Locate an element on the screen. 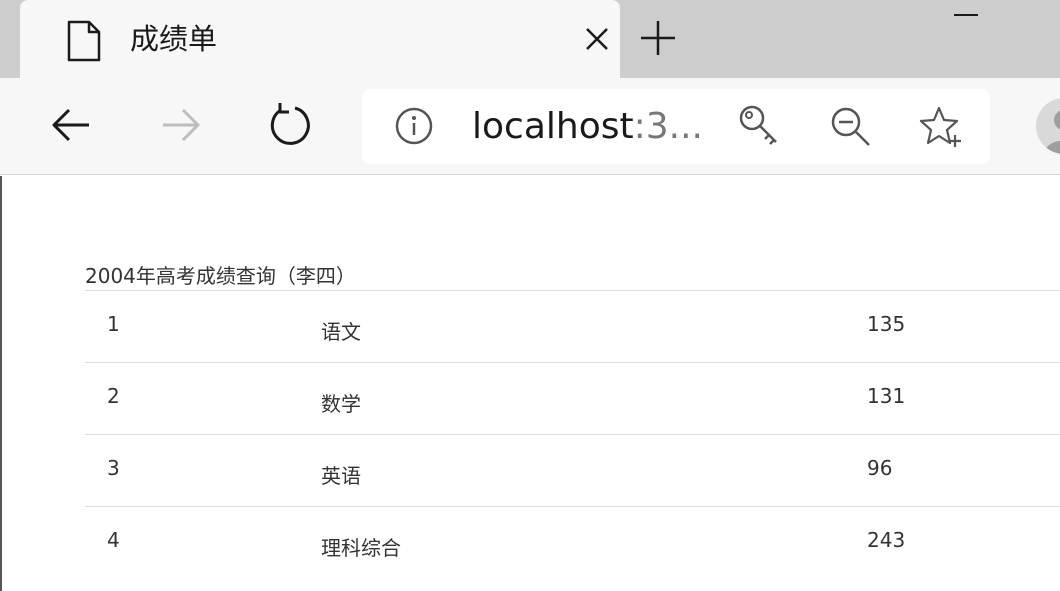 The width and height of the screenshot is (1060, 591). table-row: 4 理科综合 243 is located at coordinates (572, 542).